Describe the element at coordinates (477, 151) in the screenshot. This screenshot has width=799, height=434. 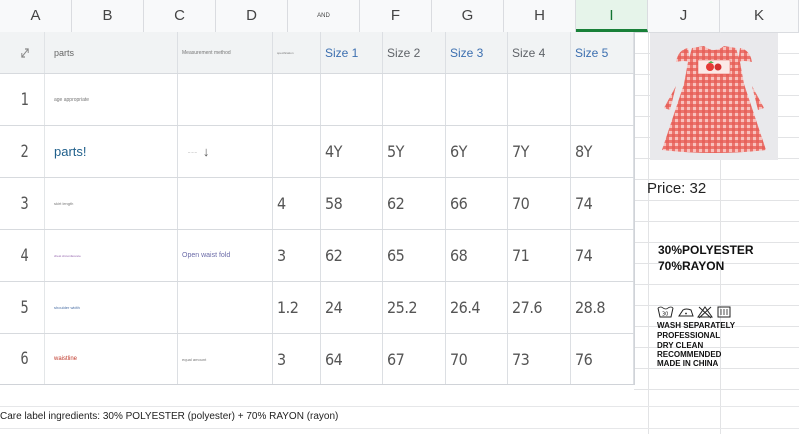
I see `size-cell: 6Y` at that location.